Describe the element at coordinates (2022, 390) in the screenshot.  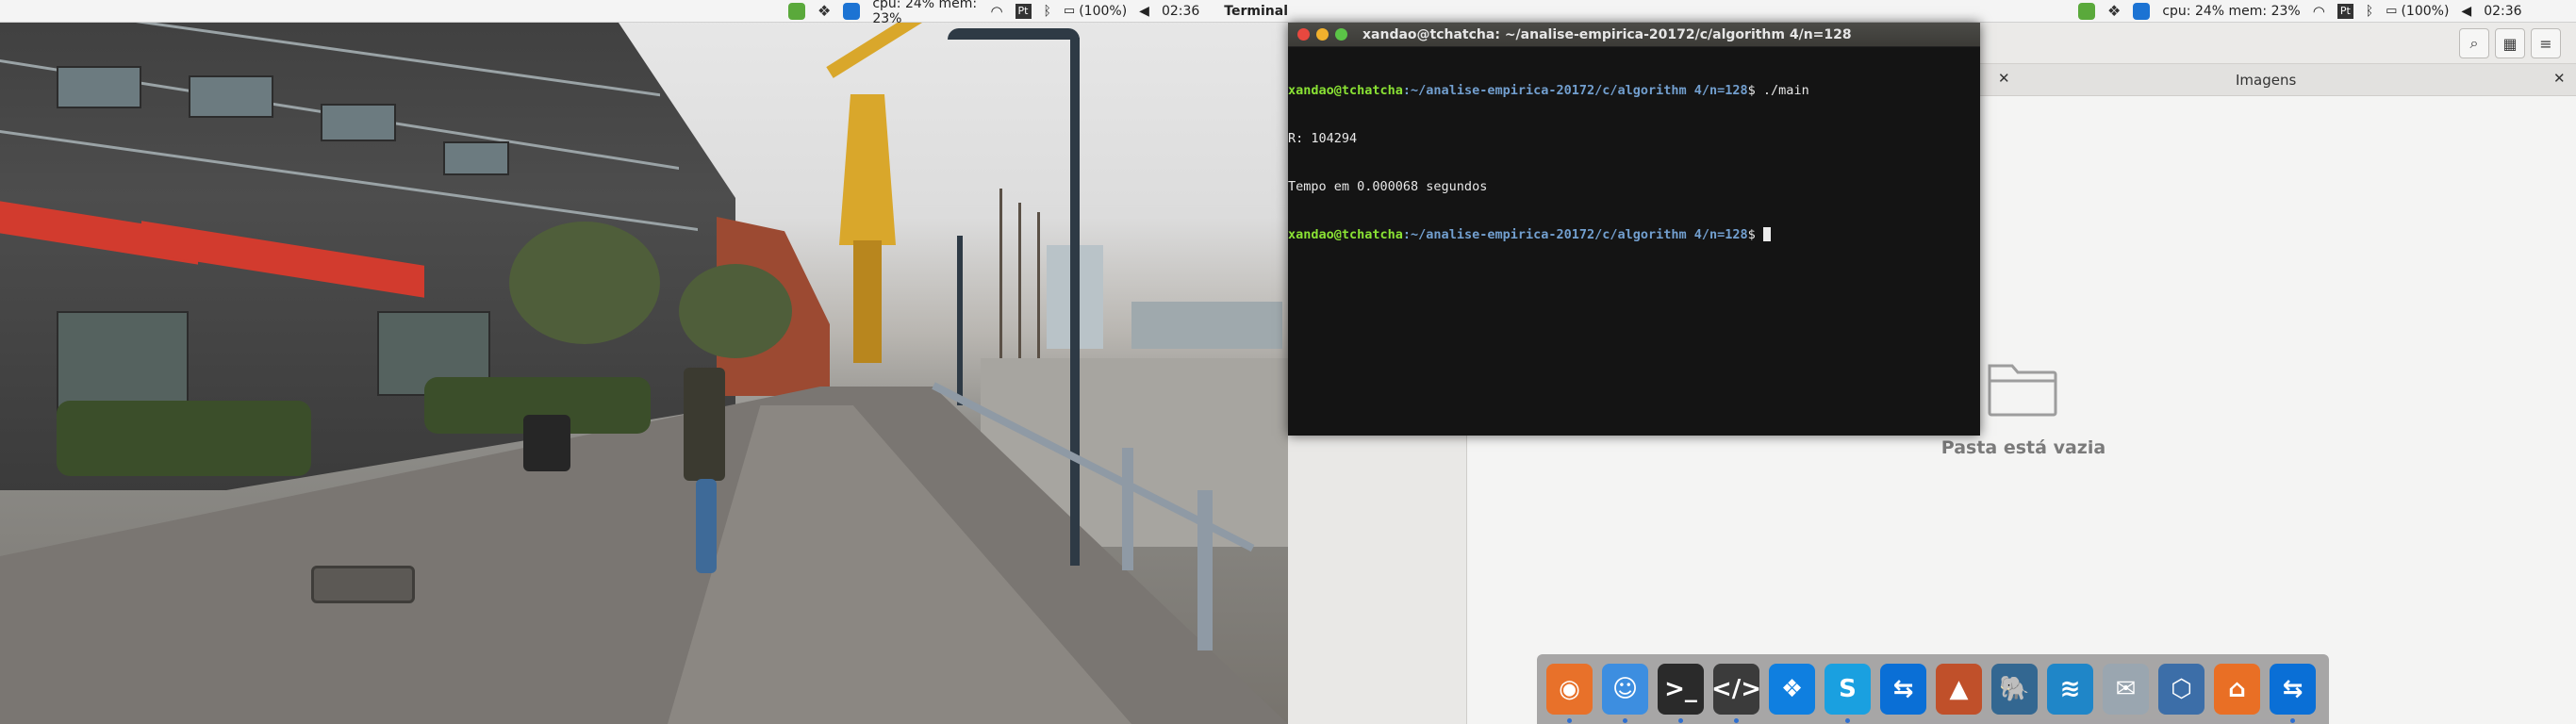
I see `folder-icon` at that location.